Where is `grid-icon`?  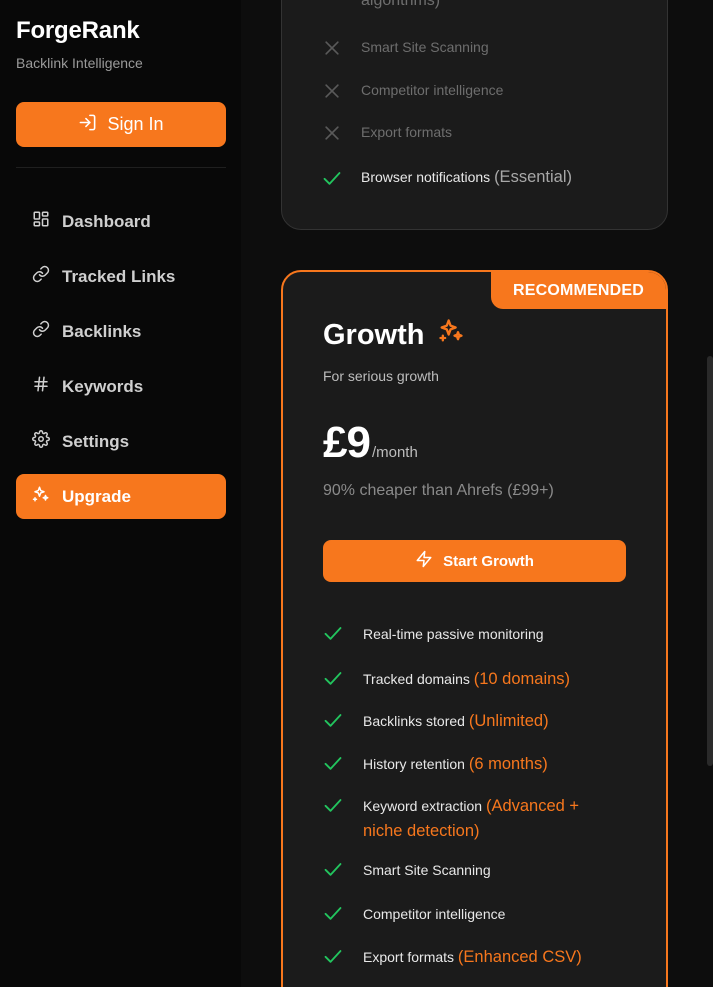 grid-icon is located at coordinates (41, 221).